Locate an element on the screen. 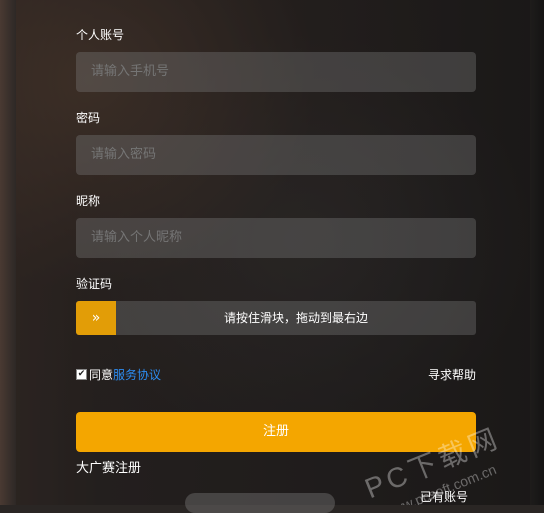  agree-text: 同意 is located at coordinates (101, 375).